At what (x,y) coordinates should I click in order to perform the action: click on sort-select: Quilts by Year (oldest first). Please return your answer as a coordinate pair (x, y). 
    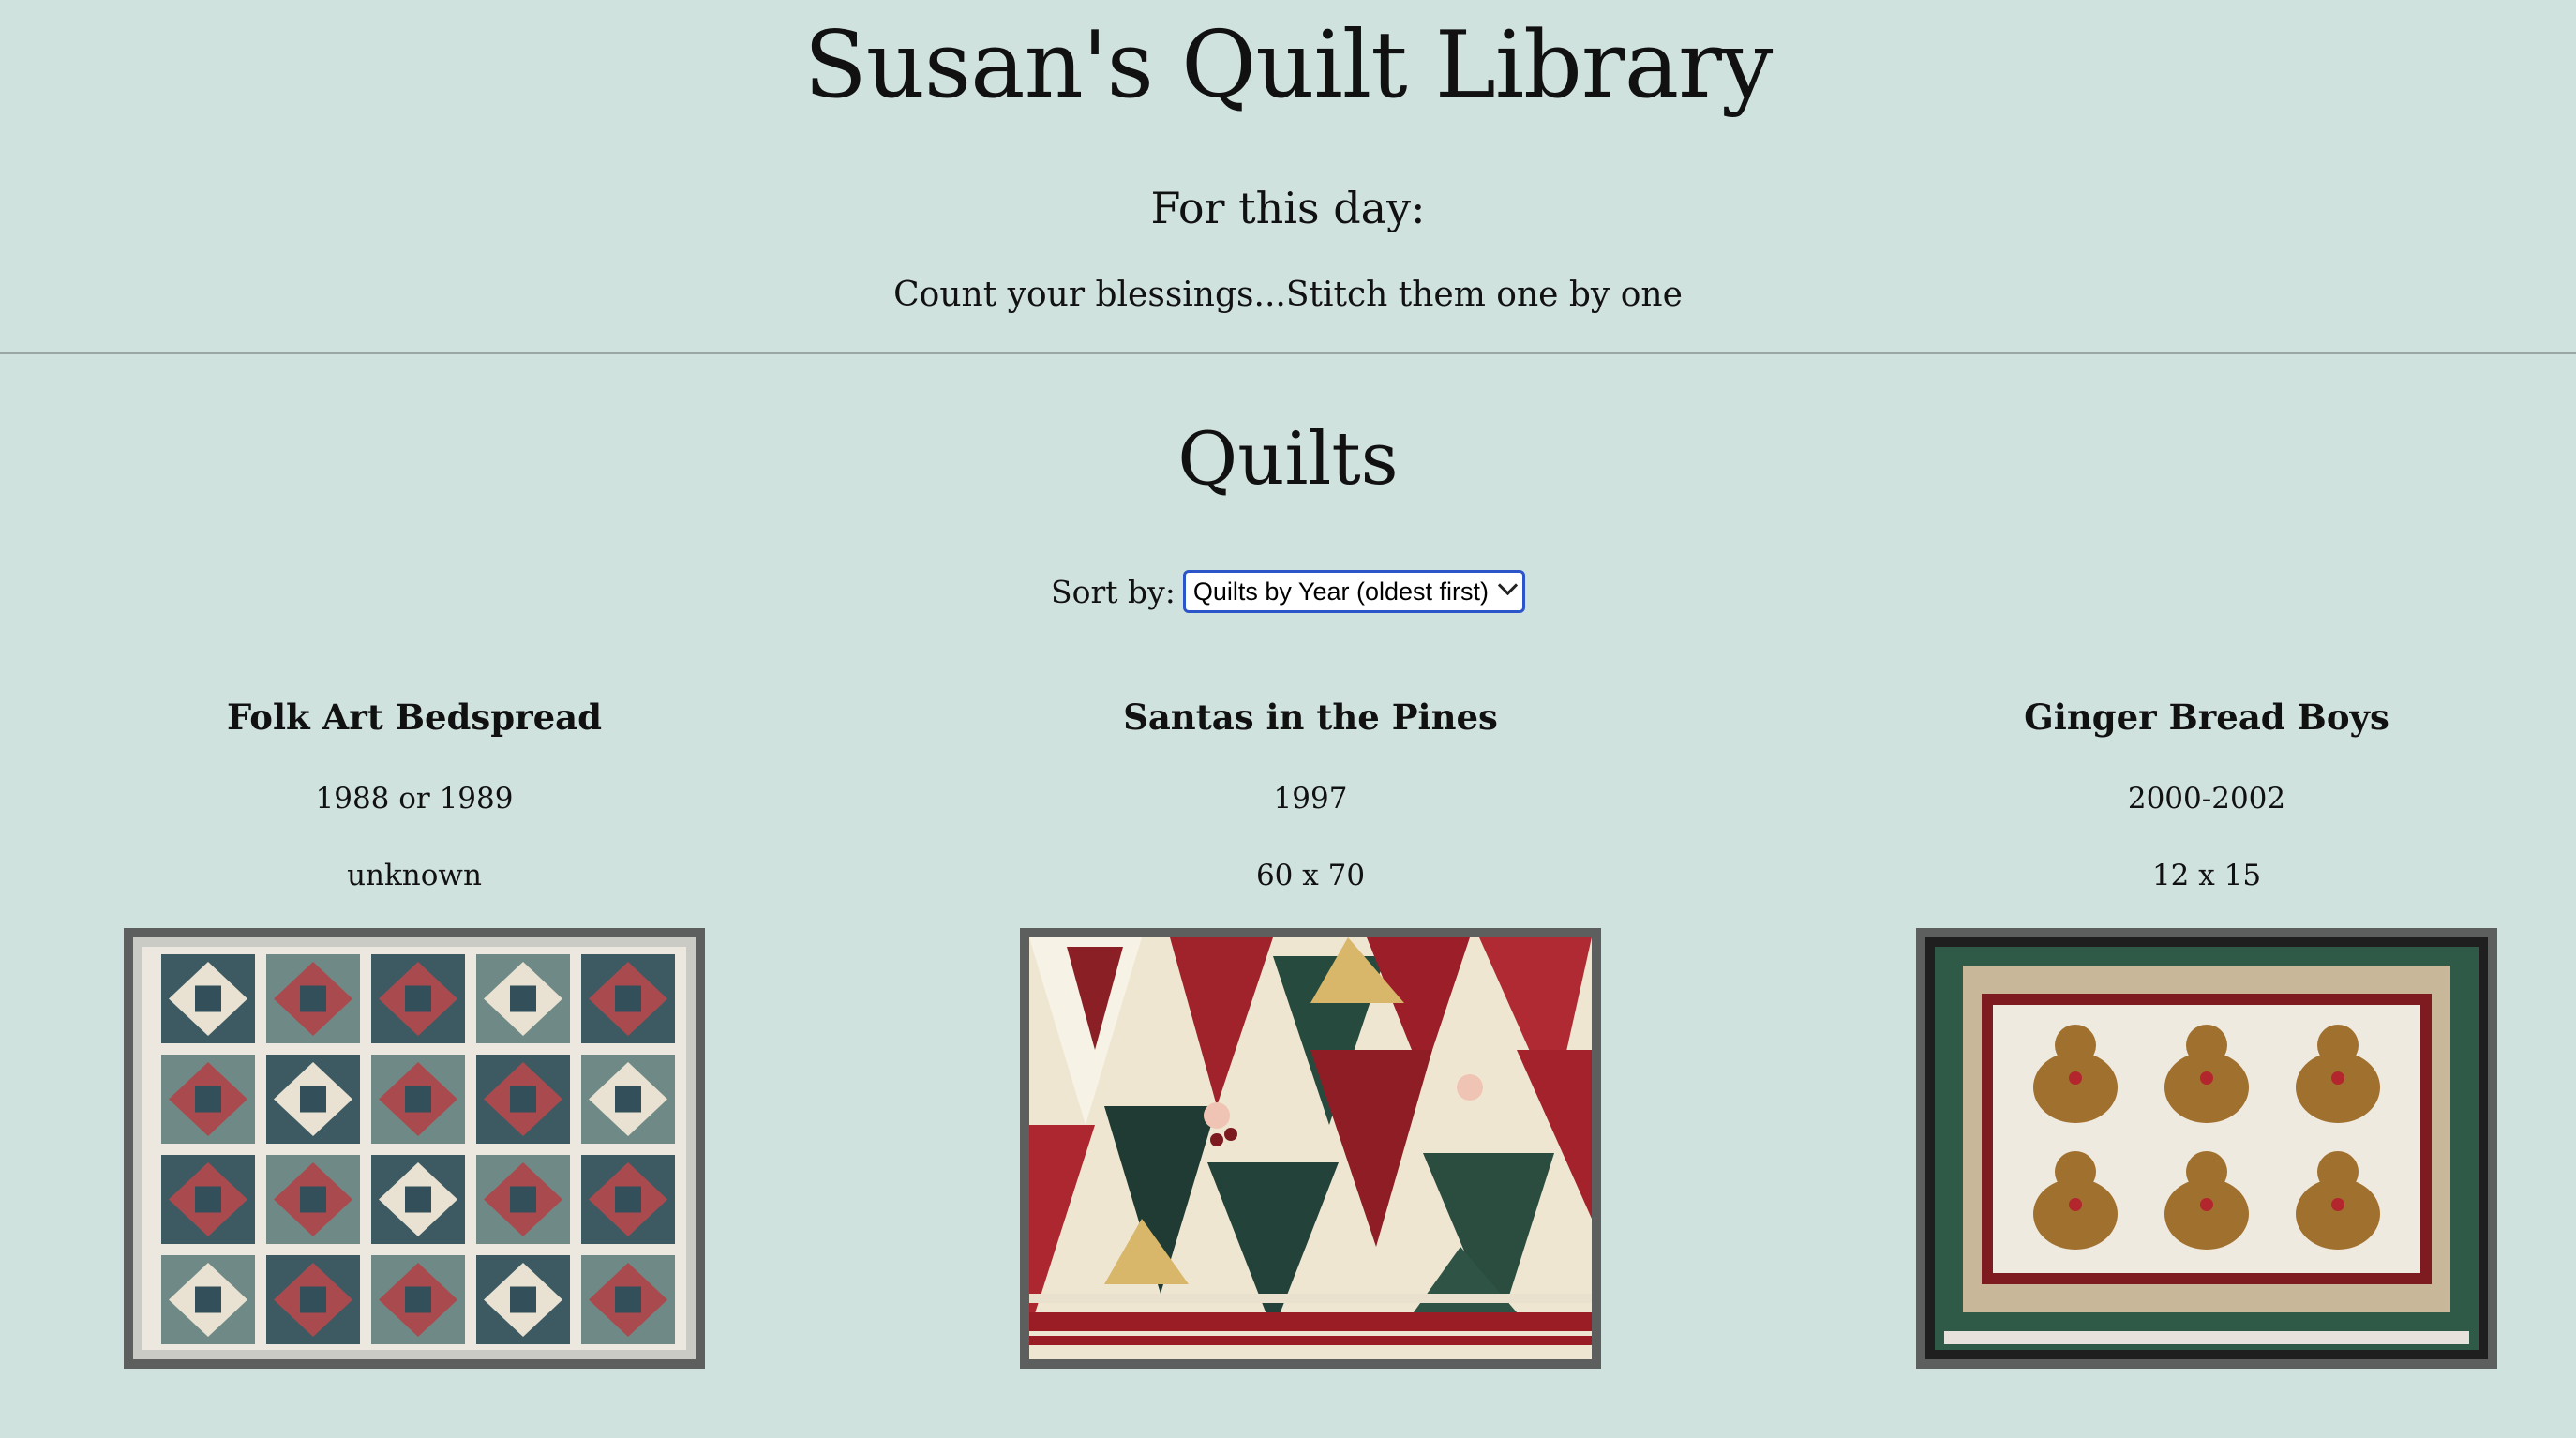
    Looking at the image, I should click on (1354, 591).